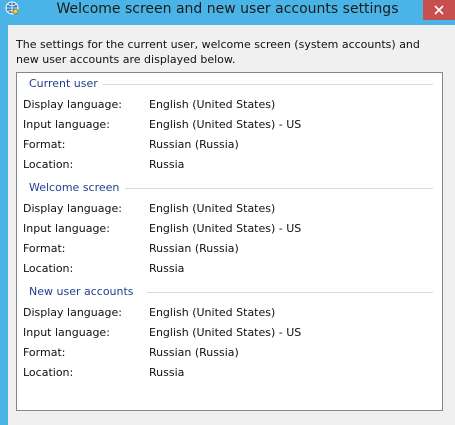 This screenshot has height=425, width=455. What do you see at coordinates (63, 83) in the screenshot?
I see `section-header-current-user: Current user` at bounding box center [63, 83].